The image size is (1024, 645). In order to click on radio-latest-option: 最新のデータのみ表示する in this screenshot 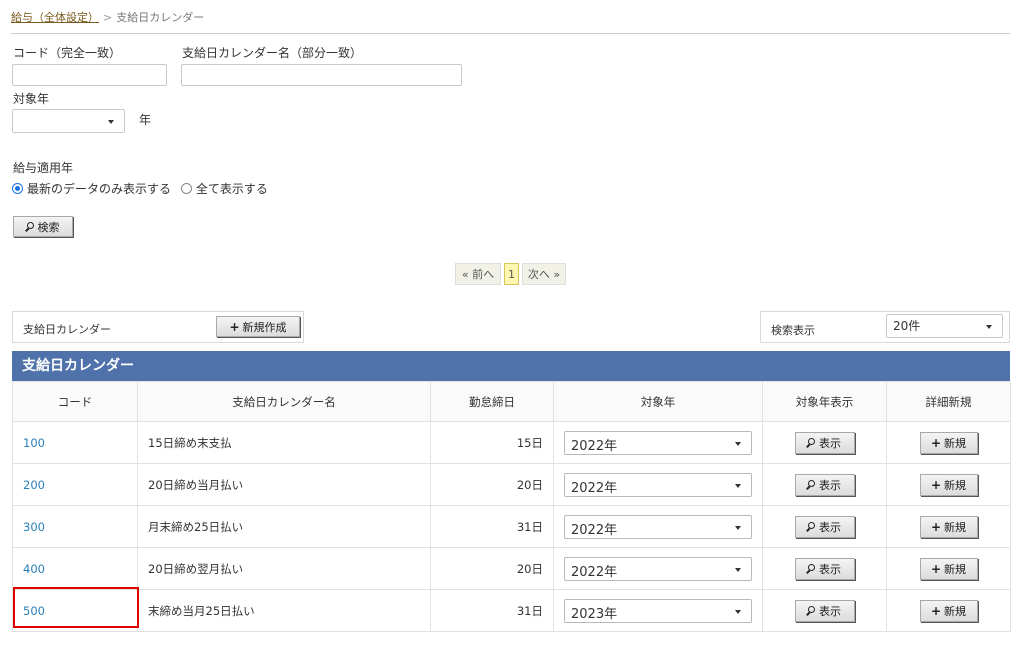, I will do `click(91, 189)`.